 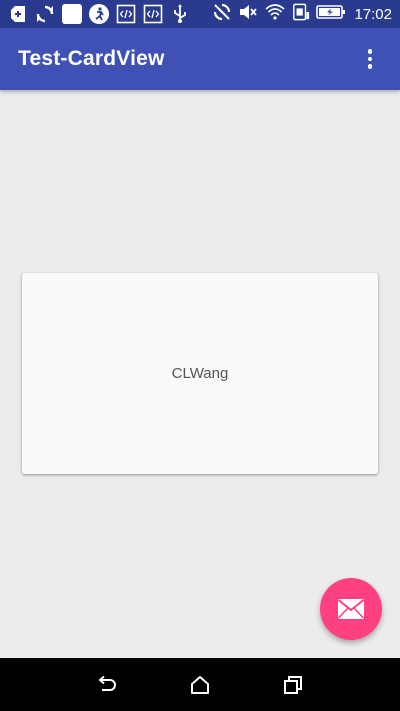 I want to click on battery-charging-icon, so click(x=331, y=14).